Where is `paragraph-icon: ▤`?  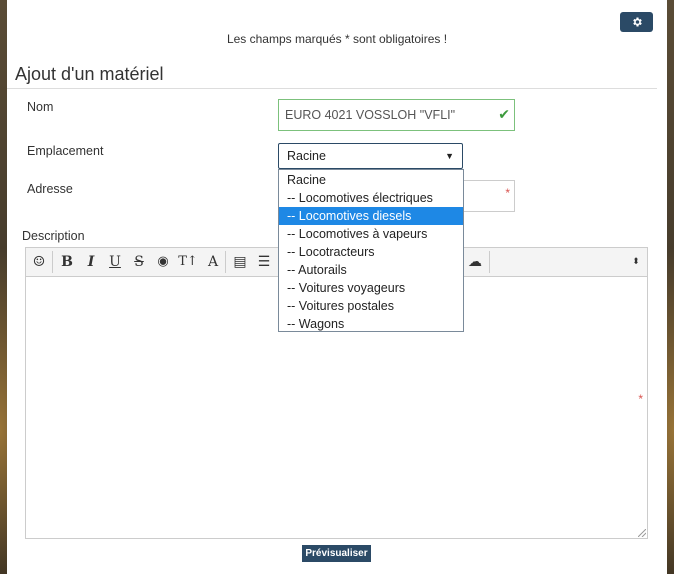
paragraph-icon: ▤ is located at coordinates (240, 262).